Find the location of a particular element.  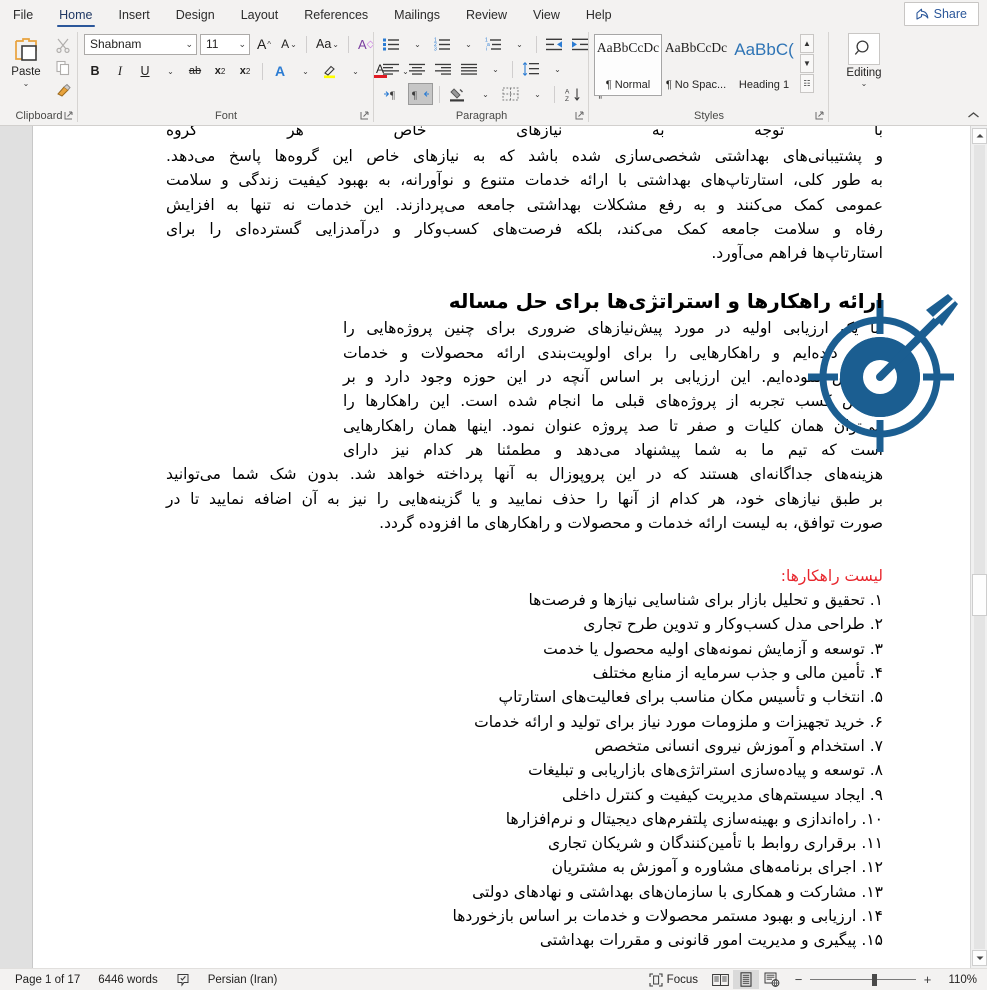

print-layout-view-button is located at coordinates (746, 979).